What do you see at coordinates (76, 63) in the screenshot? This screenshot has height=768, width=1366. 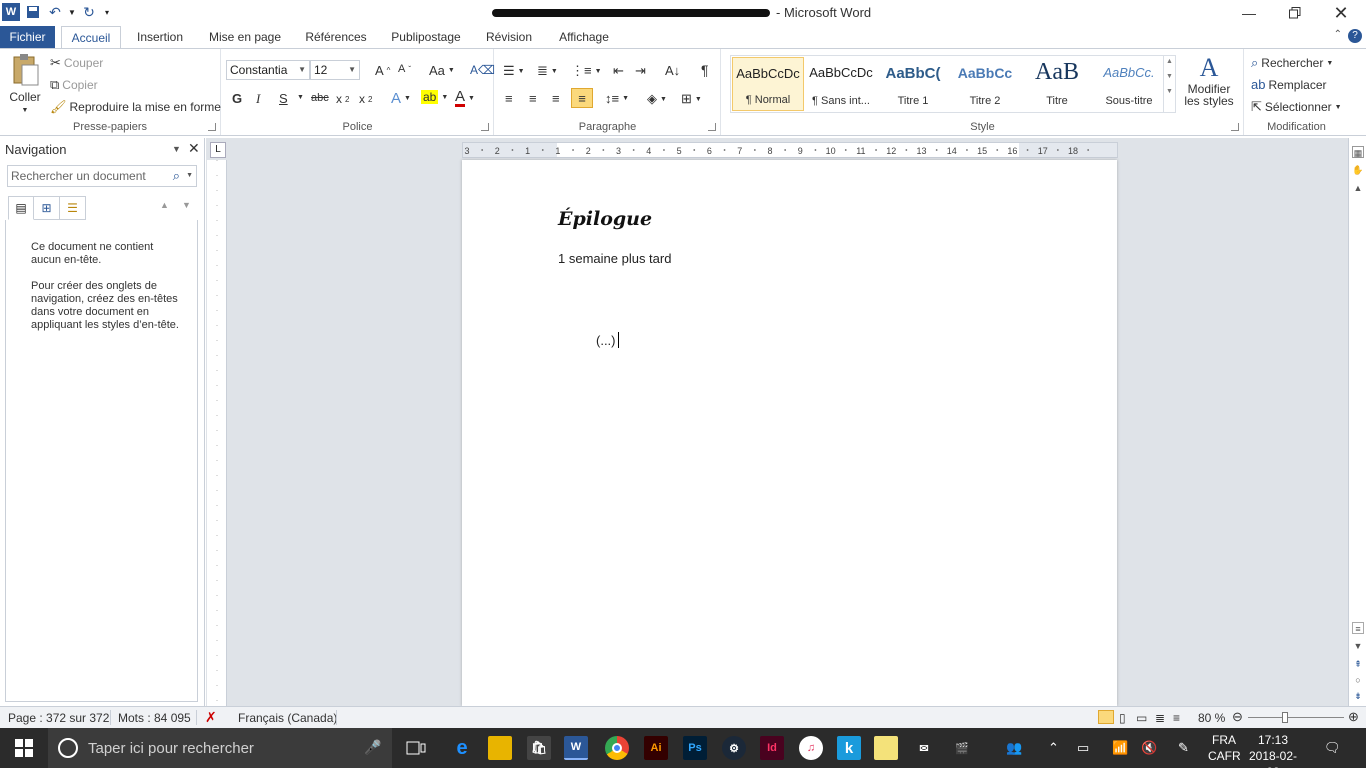 I see `cut-button: ✂ Couper` at bounding box center [76, 63].